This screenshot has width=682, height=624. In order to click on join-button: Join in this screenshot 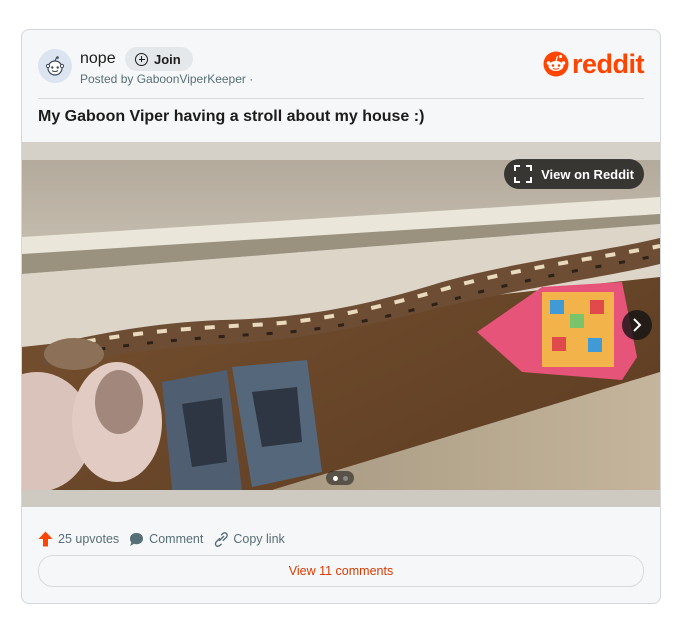, I will do `click(159, 59)`.